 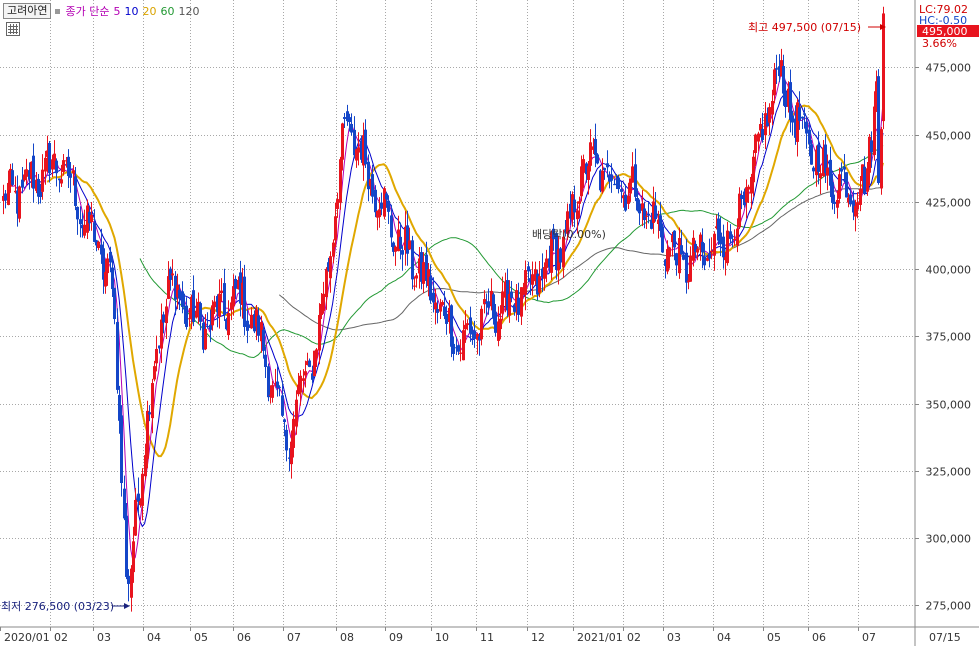 I want to click on x-tick-label: 06, so click(x=819, y=637).